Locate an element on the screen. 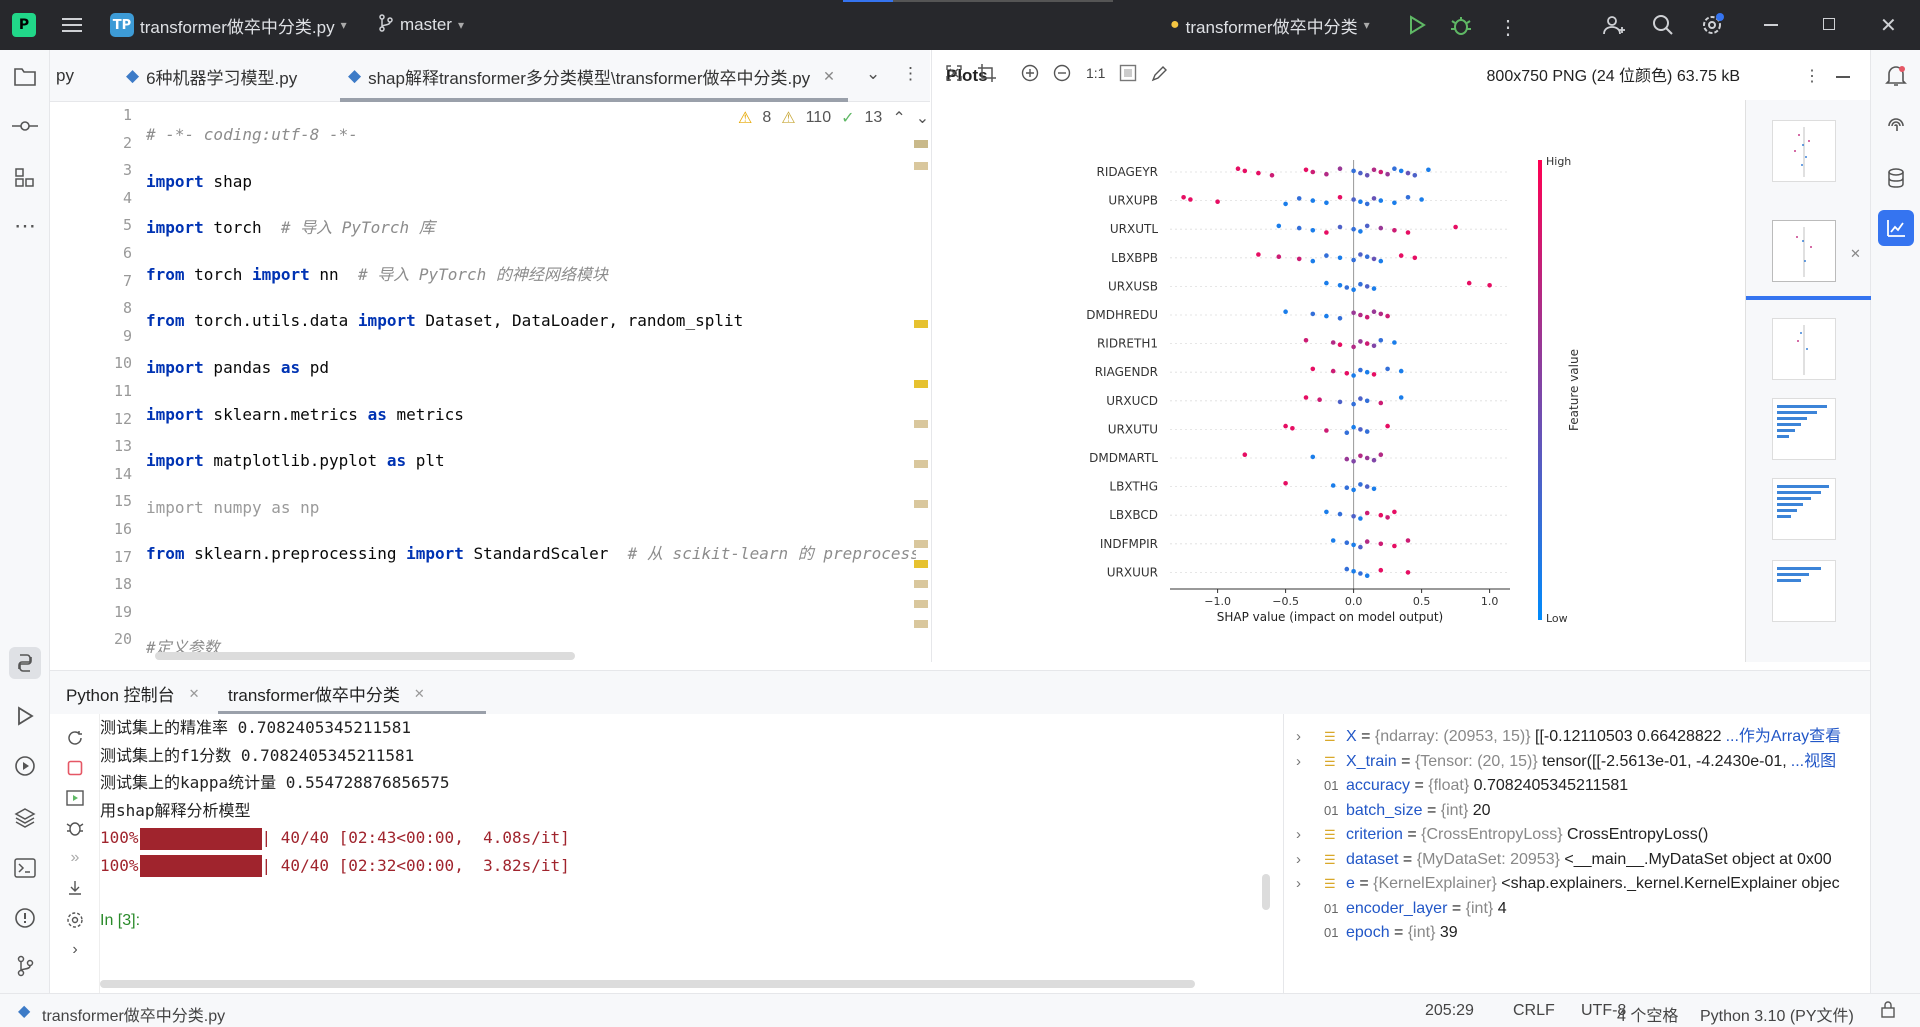 The image size is (1920, 1027). editor-hscrollbar is located at coordinates (365, 656).